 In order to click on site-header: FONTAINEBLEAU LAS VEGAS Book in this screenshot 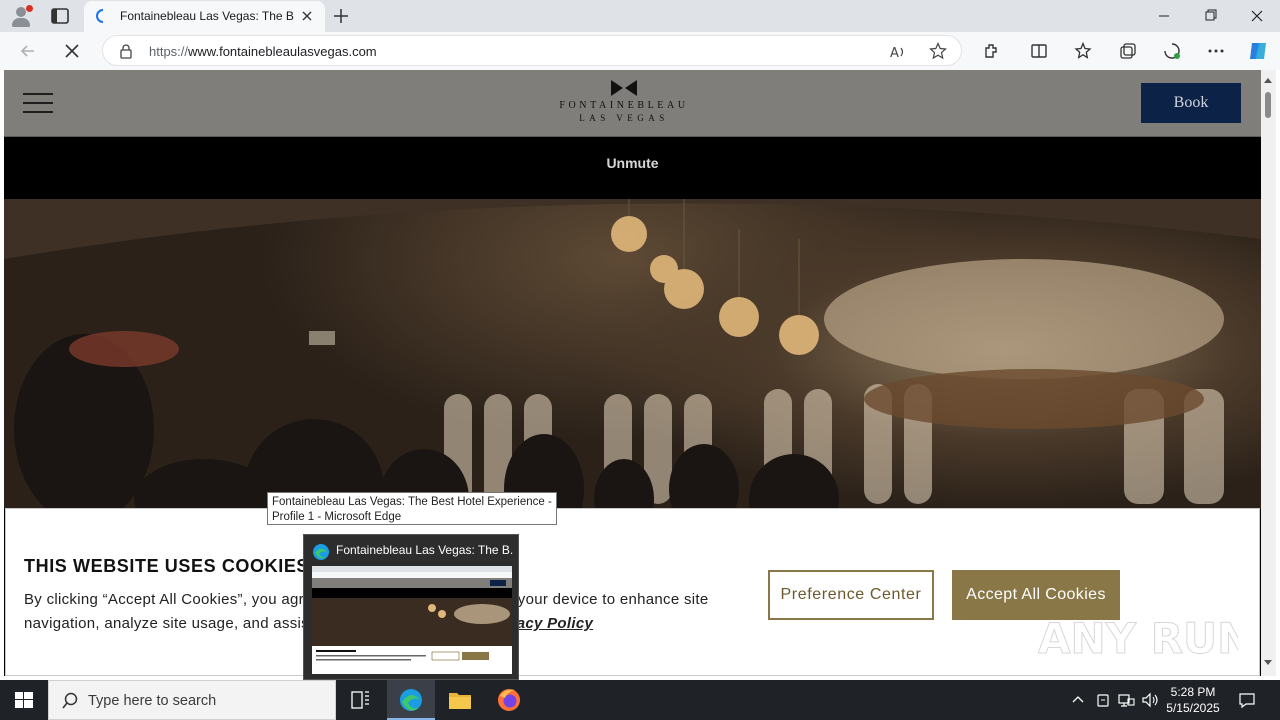, I will do `click(632, 103)`.